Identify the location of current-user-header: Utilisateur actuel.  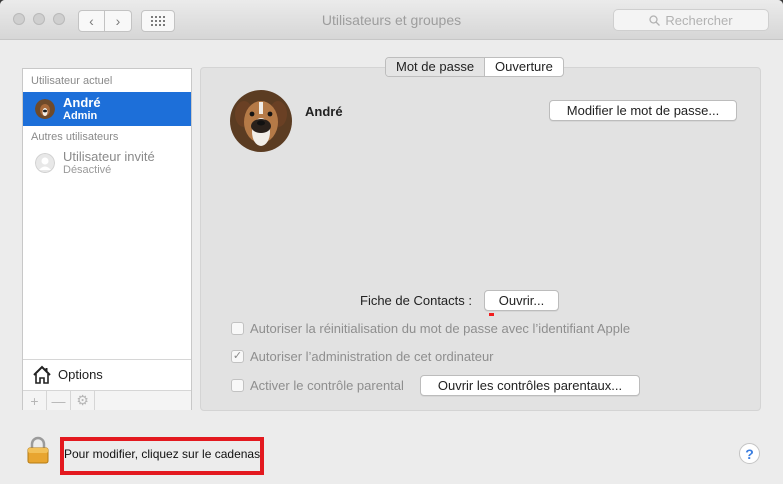
(72, 81).